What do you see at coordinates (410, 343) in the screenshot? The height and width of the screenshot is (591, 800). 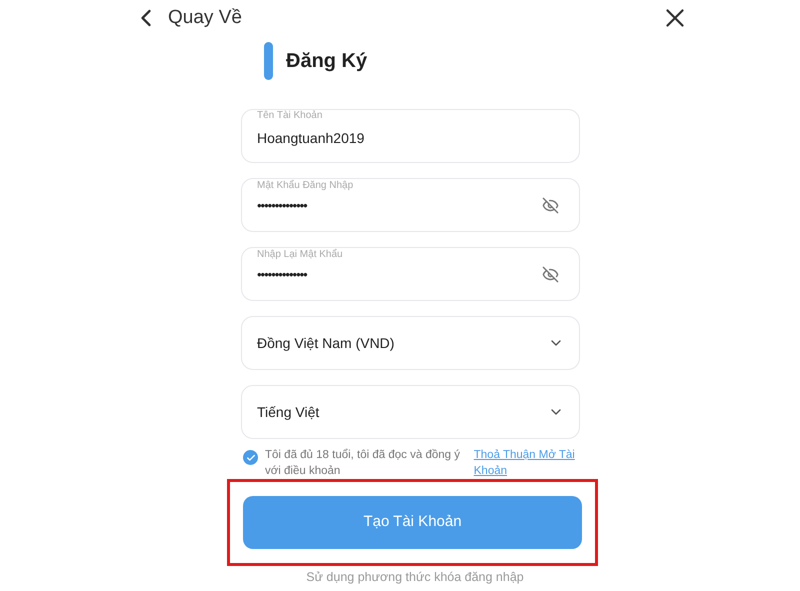 I see `dropdown-field: Đồng Việt Nam (VND)` at bounding box center [410, 343].